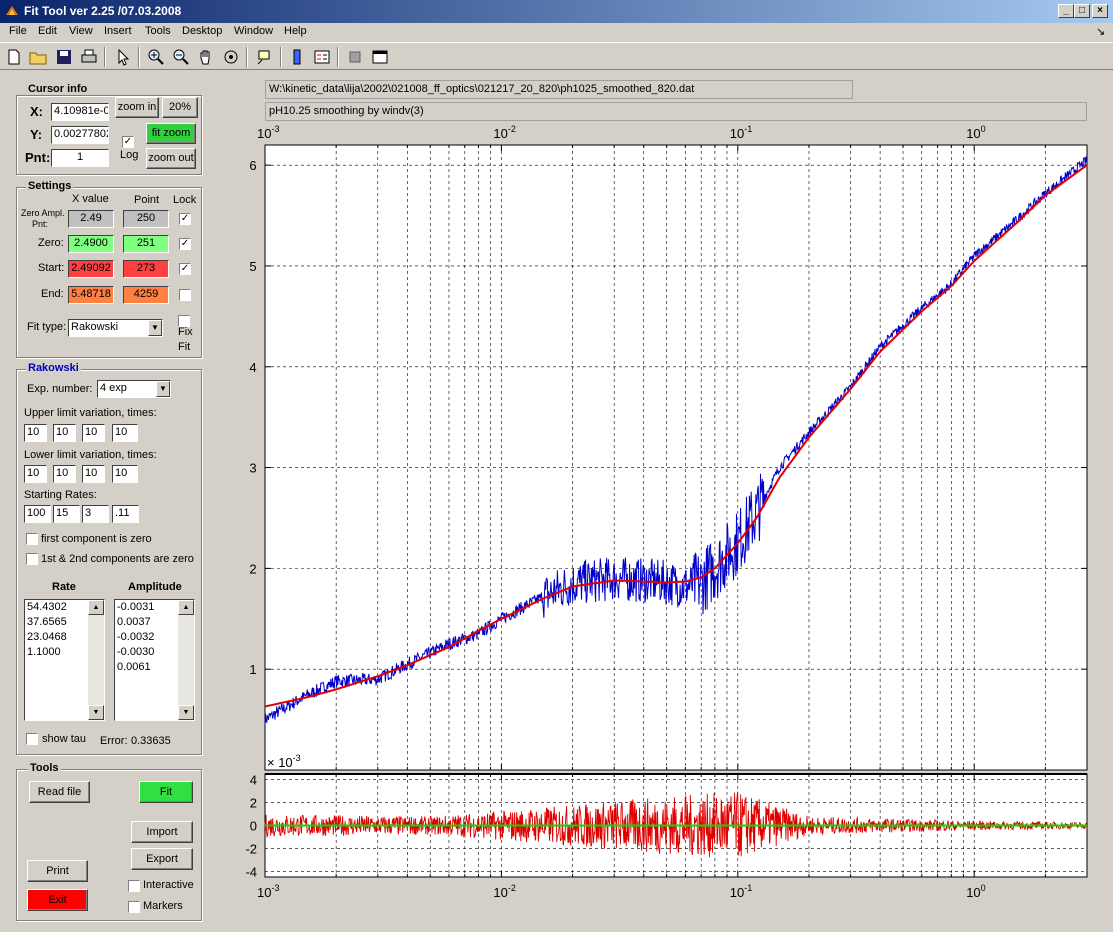 The width and height of the screenshot is (1113, 932). Describe the element at coordinates (251, 871) in the screenshot. I see `residual-y-tick-label: -4` at that location.